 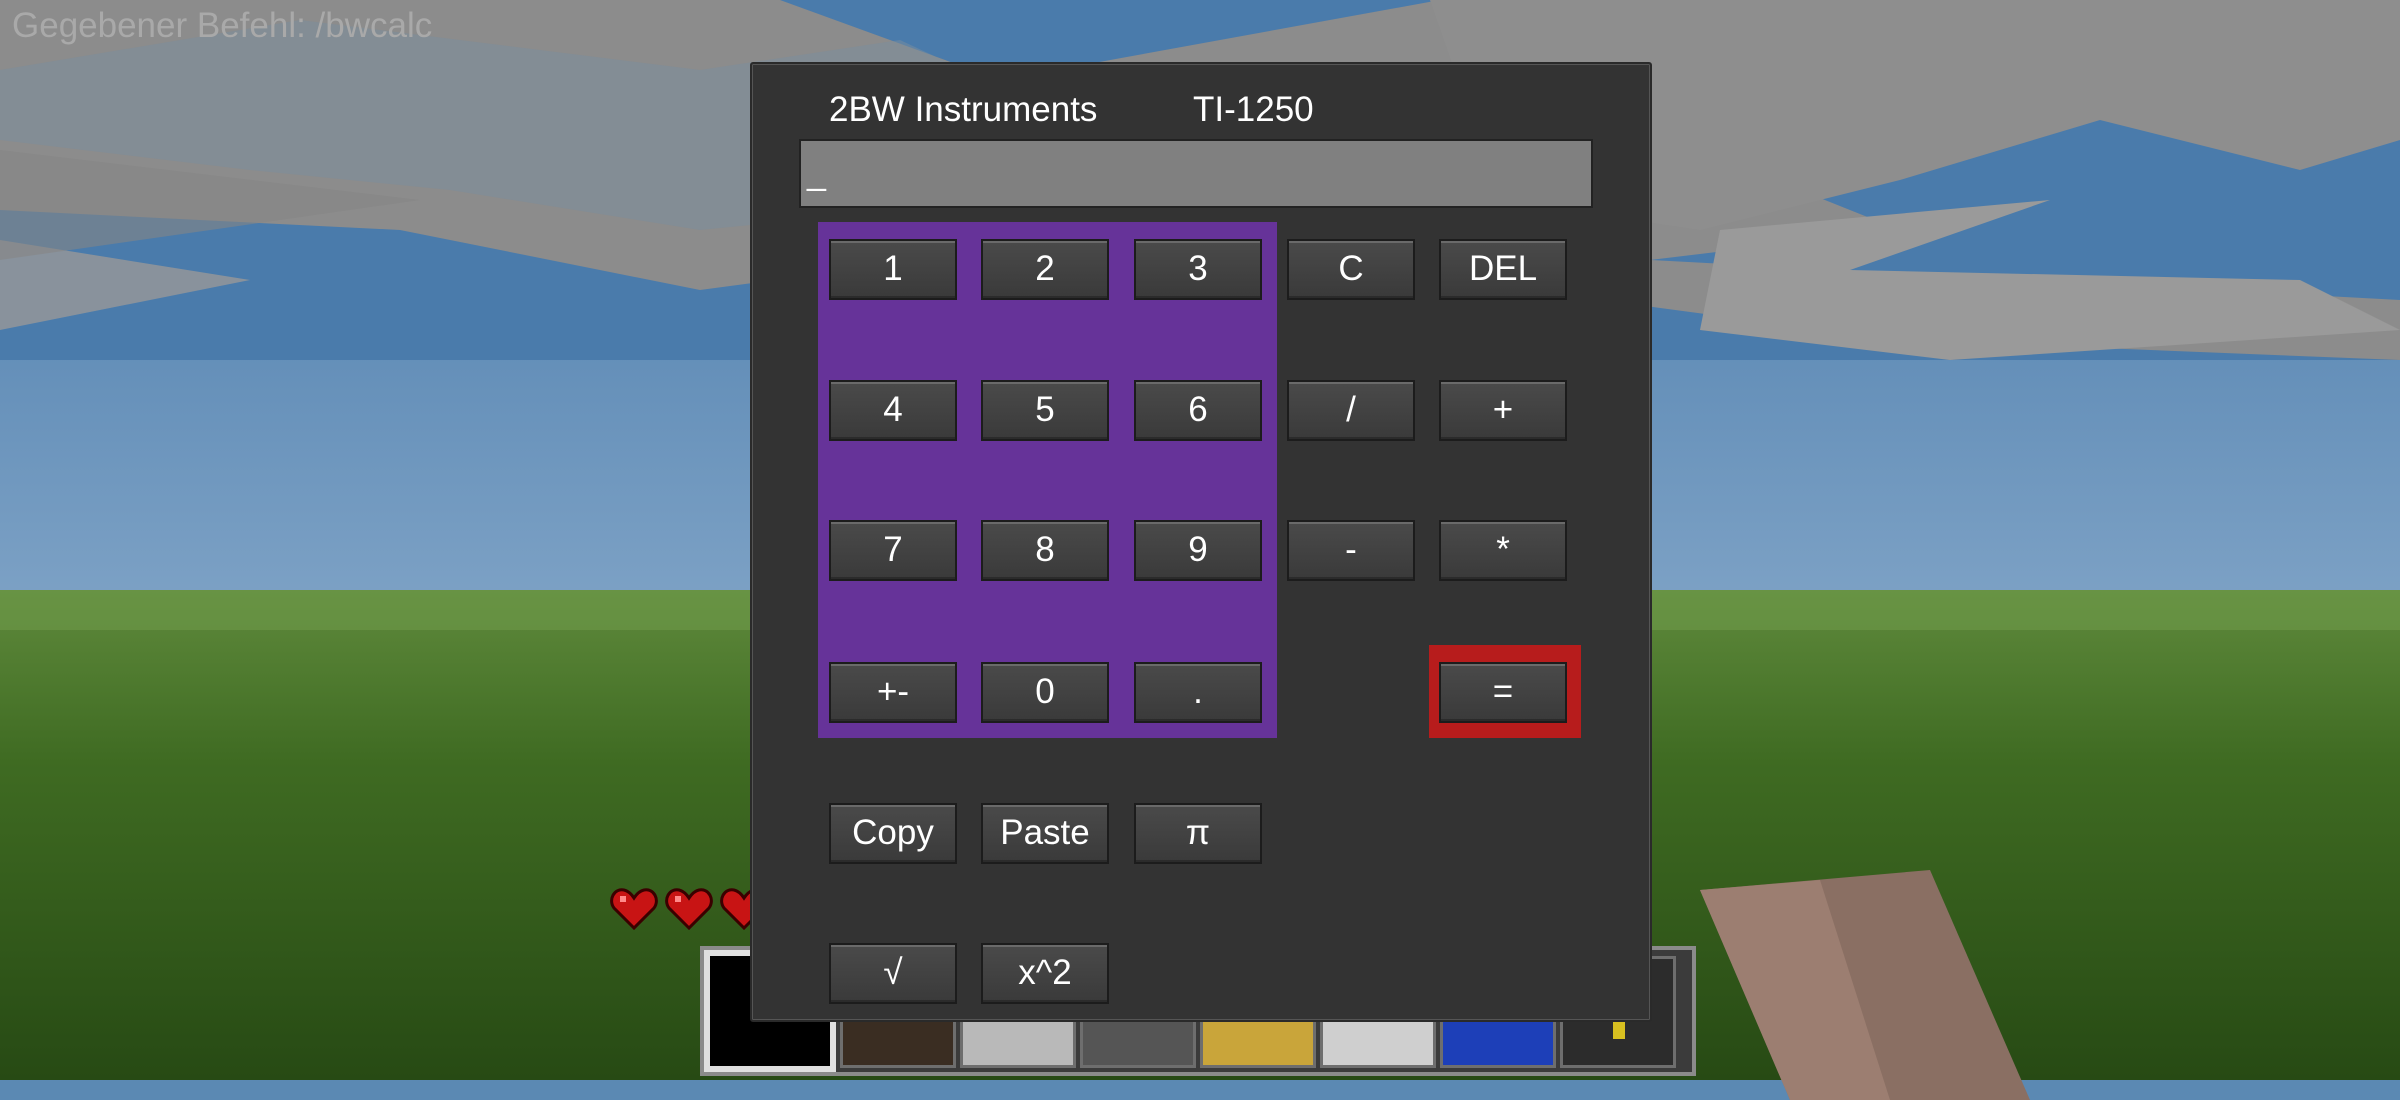 What do you see at coordinates (1045, 410) in the screenshot?
I see `digit-5-button: 5` at bounding box center [1045, 410].